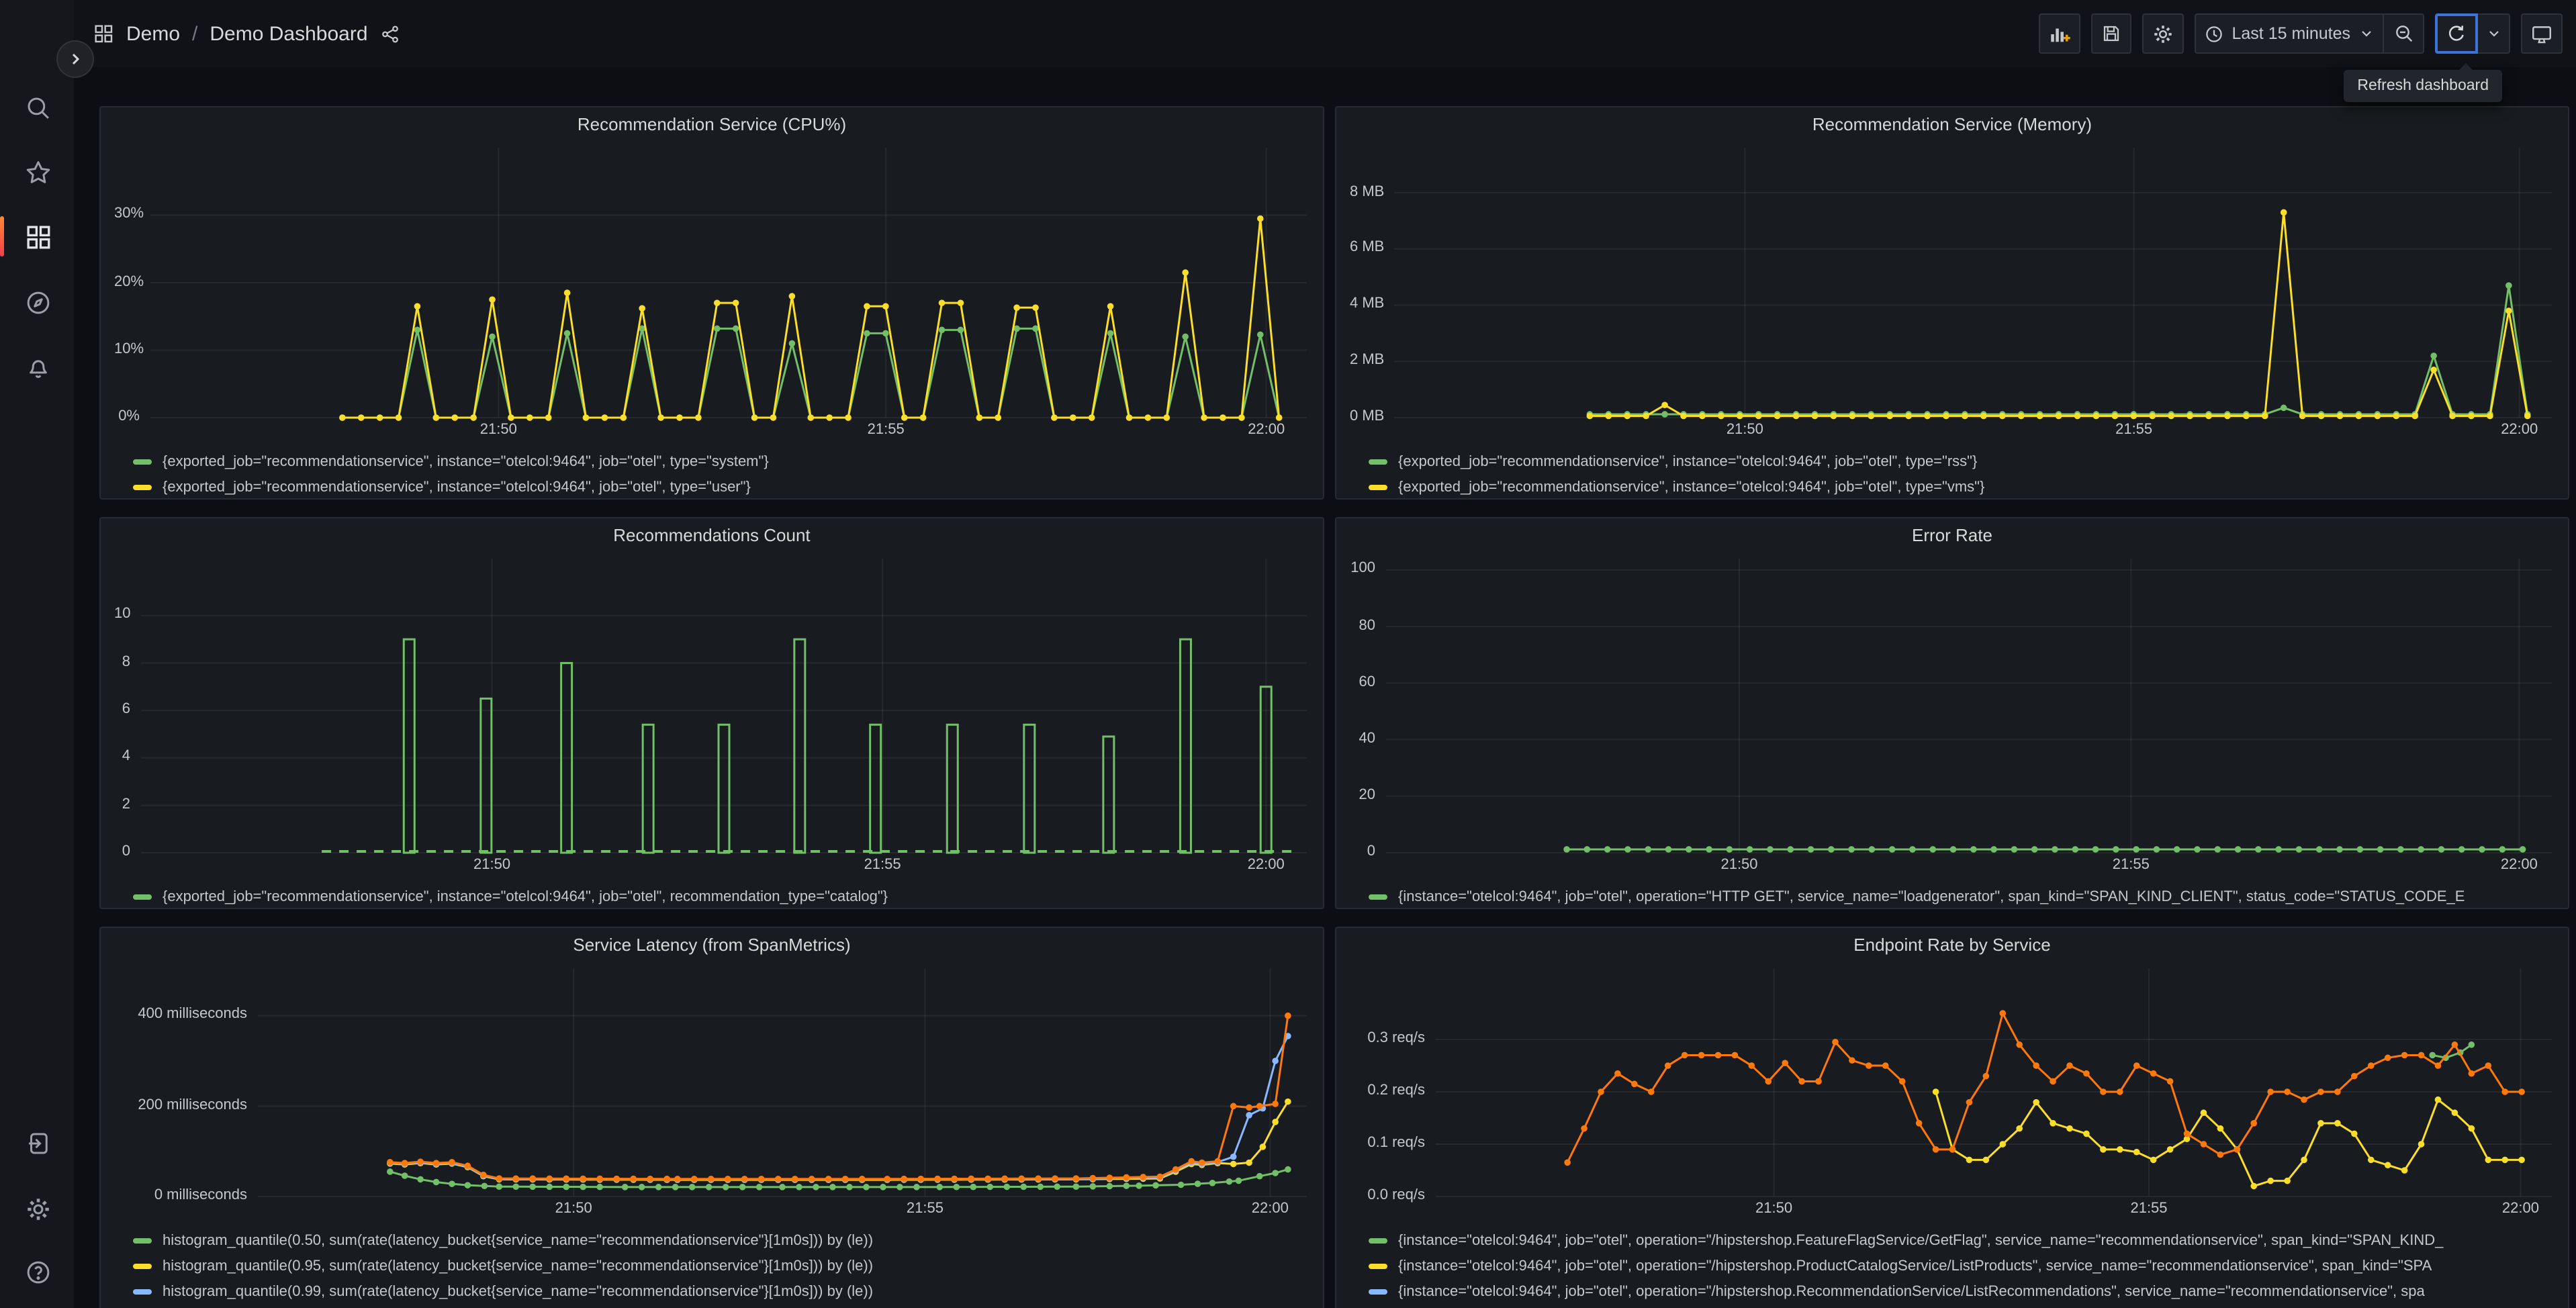  I want to click on refresh-button, so click(2456, 33).